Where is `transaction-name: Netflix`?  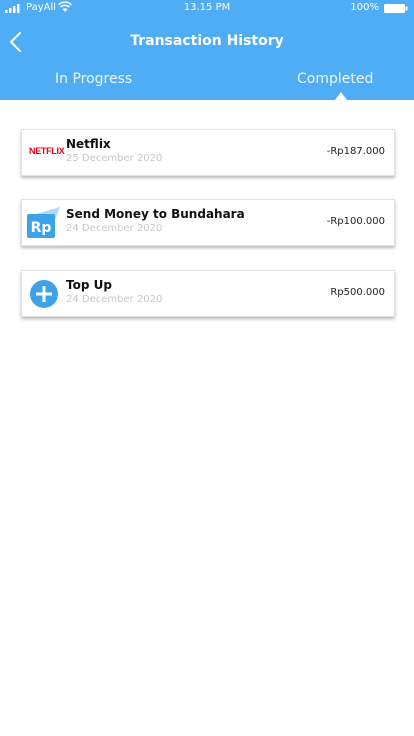
transaction-name: Netflix is located at coordinates (88, 144).